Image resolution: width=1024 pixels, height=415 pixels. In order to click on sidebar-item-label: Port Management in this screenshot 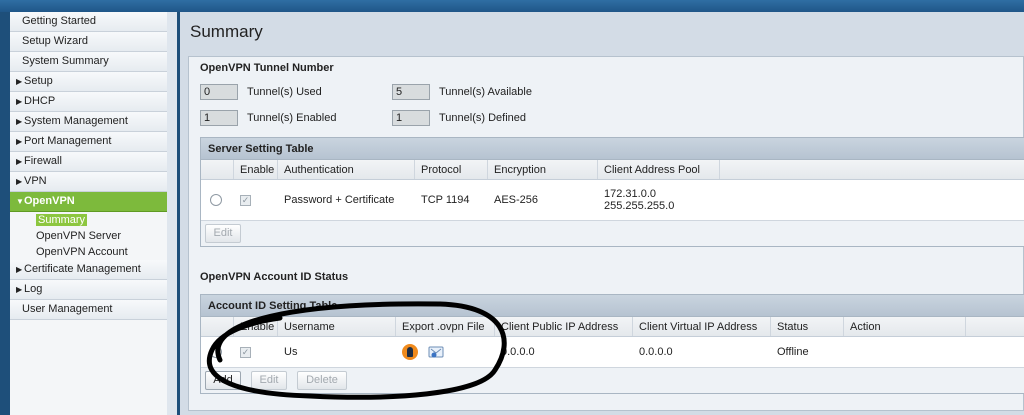, I will do `click(68, 141)`.